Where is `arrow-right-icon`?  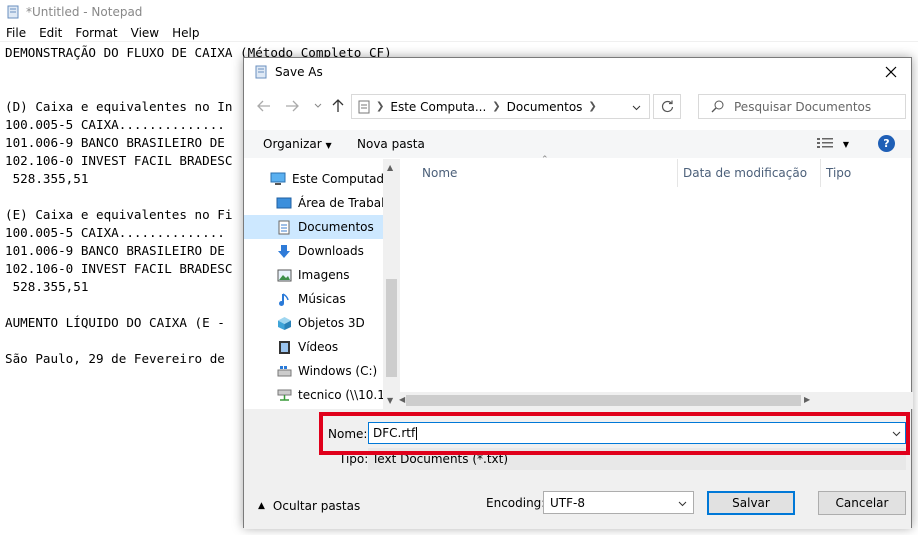
arrow-right-icon is located at coordinates (292, 106).